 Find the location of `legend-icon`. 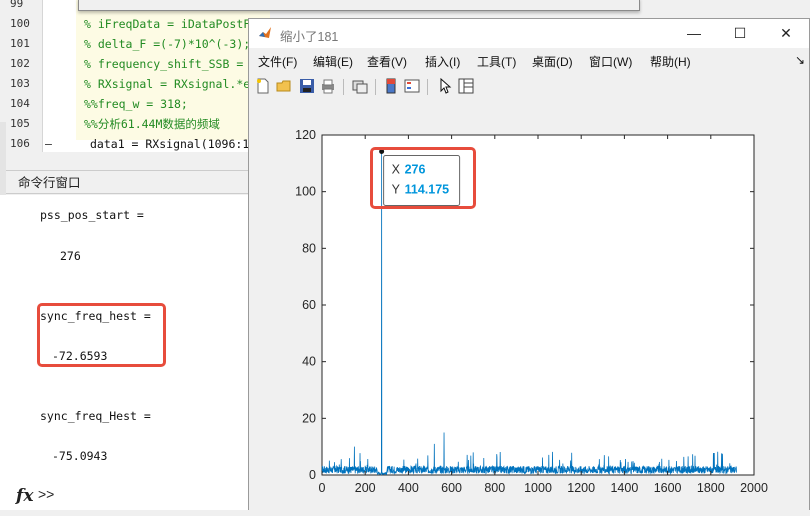

legend-icon is located at coordinates (412, 86).